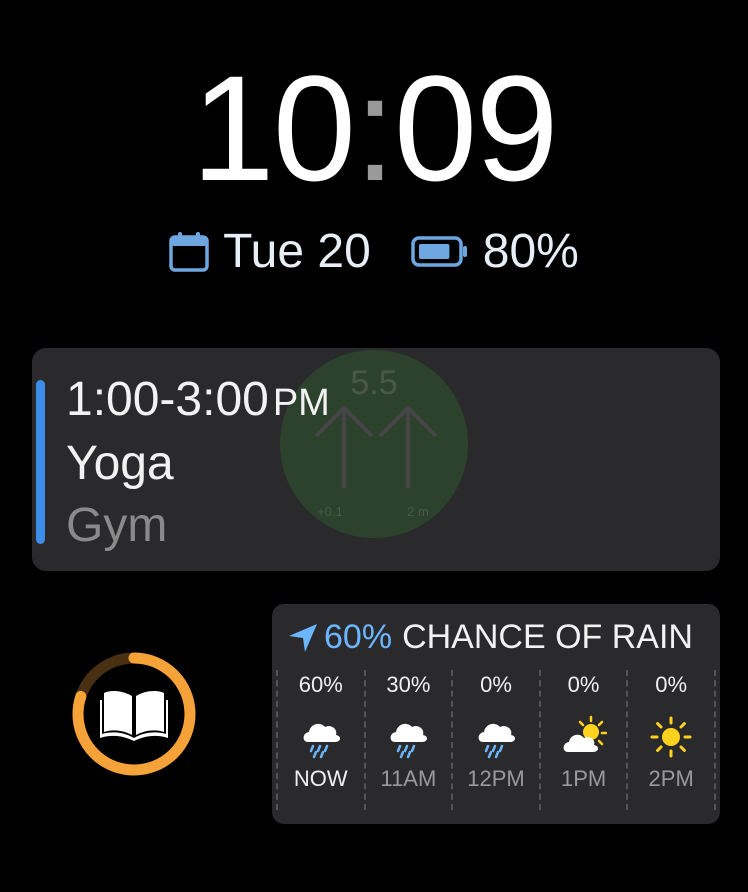  What do you see at coordinates (373, 383) in the screenshot?
I see `overlay-value: 5.5` at bounding box center [373, 383].